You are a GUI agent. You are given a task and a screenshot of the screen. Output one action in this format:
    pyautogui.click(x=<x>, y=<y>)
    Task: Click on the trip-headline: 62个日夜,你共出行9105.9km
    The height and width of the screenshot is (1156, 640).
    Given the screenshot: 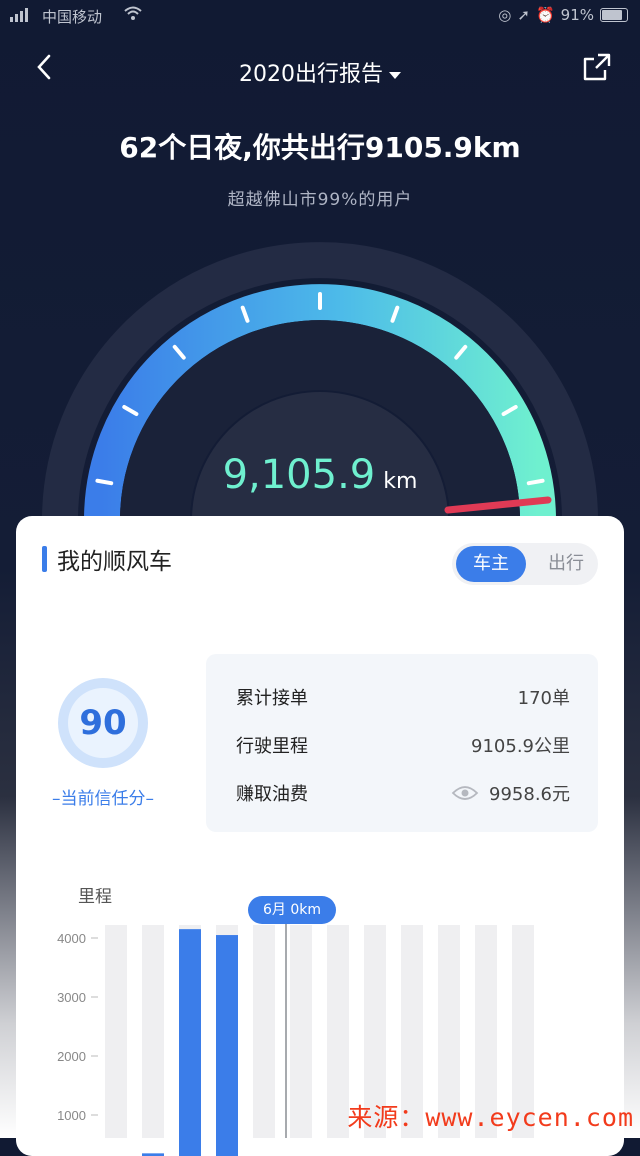 What is the action you would take?
    pyautogui.click(x=320, y=147)
    